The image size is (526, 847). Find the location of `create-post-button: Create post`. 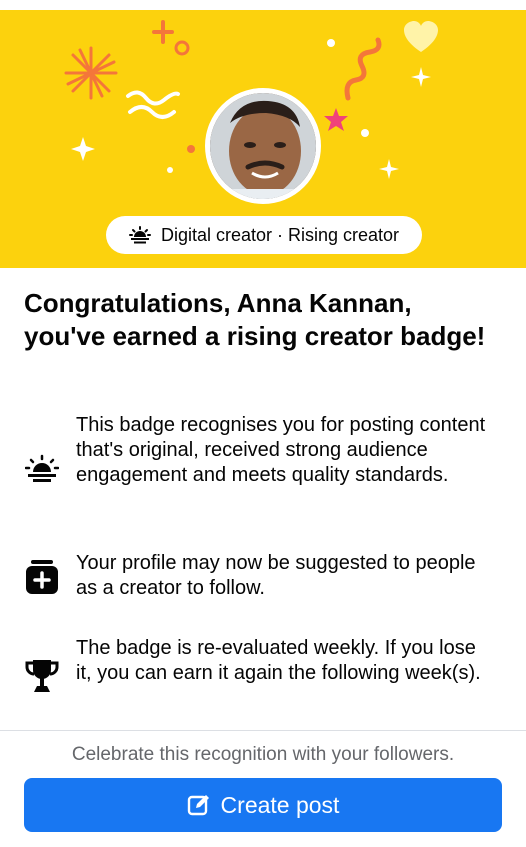

create-post-button: Create post is located at coordinates (263, 805).